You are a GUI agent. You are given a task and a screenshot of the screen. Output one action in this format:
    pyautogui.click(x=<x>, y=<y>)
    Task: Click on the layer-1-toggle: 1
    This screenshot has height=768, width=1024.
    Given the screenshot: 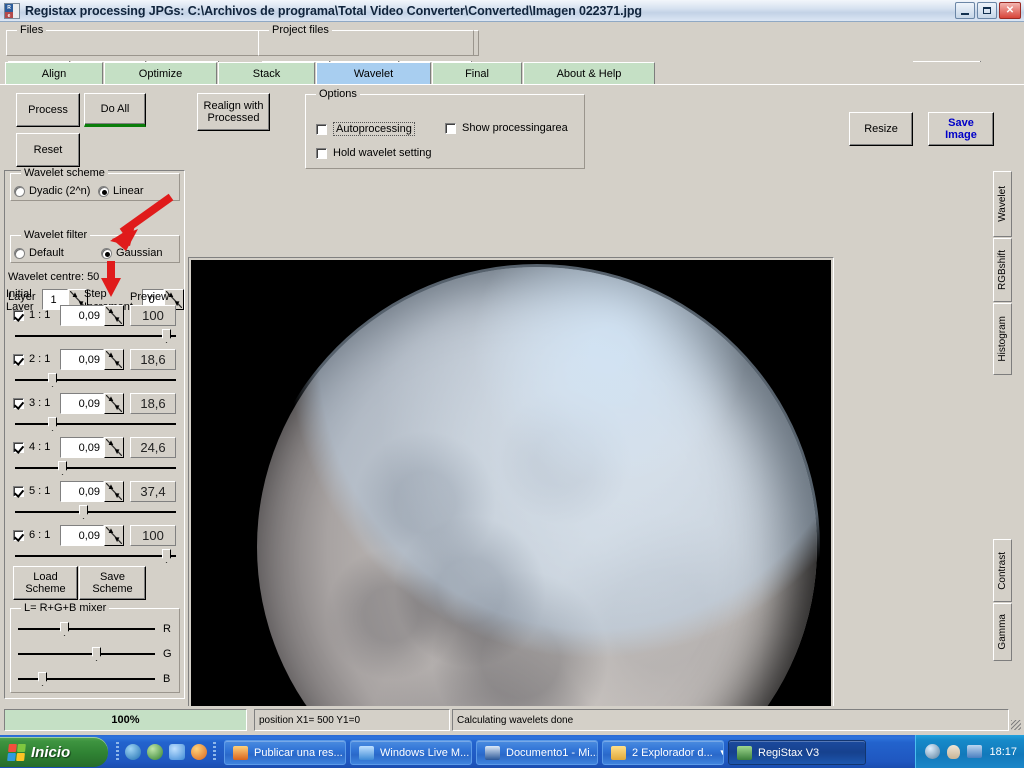 What is the action you would take?
    pyautogui.click(x=31, y=315)
    